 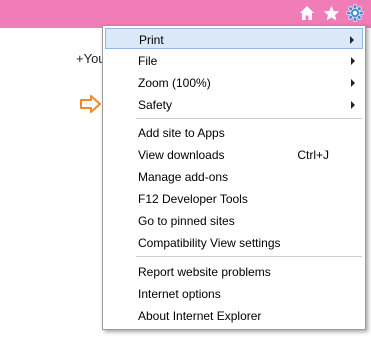 I want to click on menu-item-label: Manage add-ons, so click(x=183, y=177).